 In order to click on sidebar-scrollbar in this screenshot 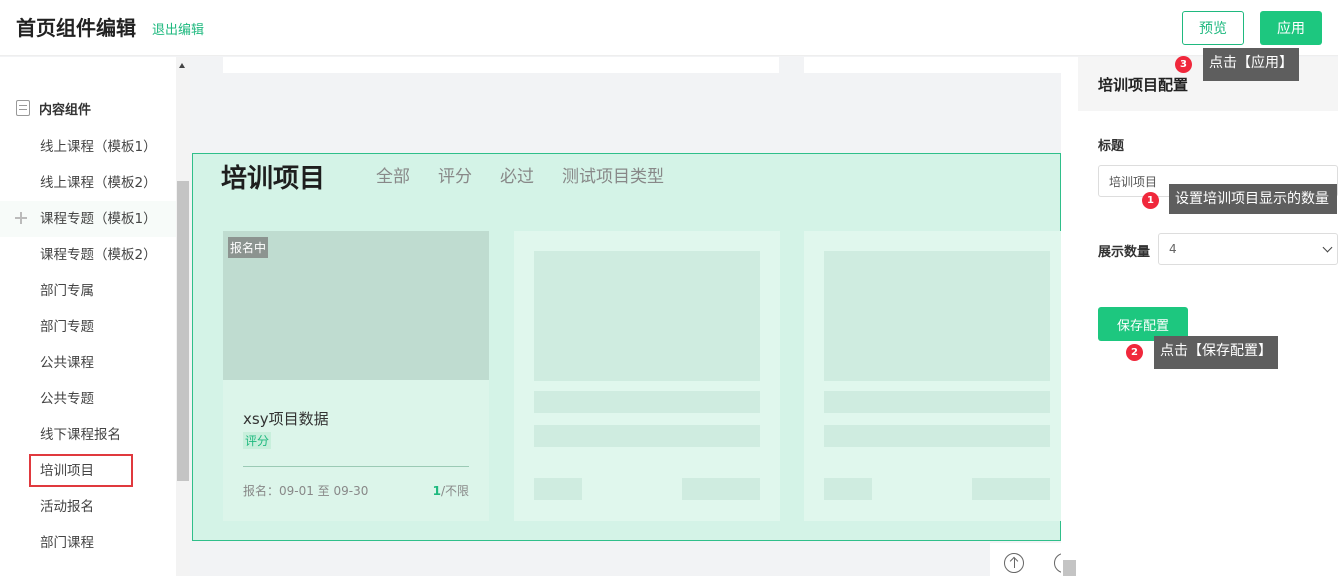, I will do `click(183, 316)`.